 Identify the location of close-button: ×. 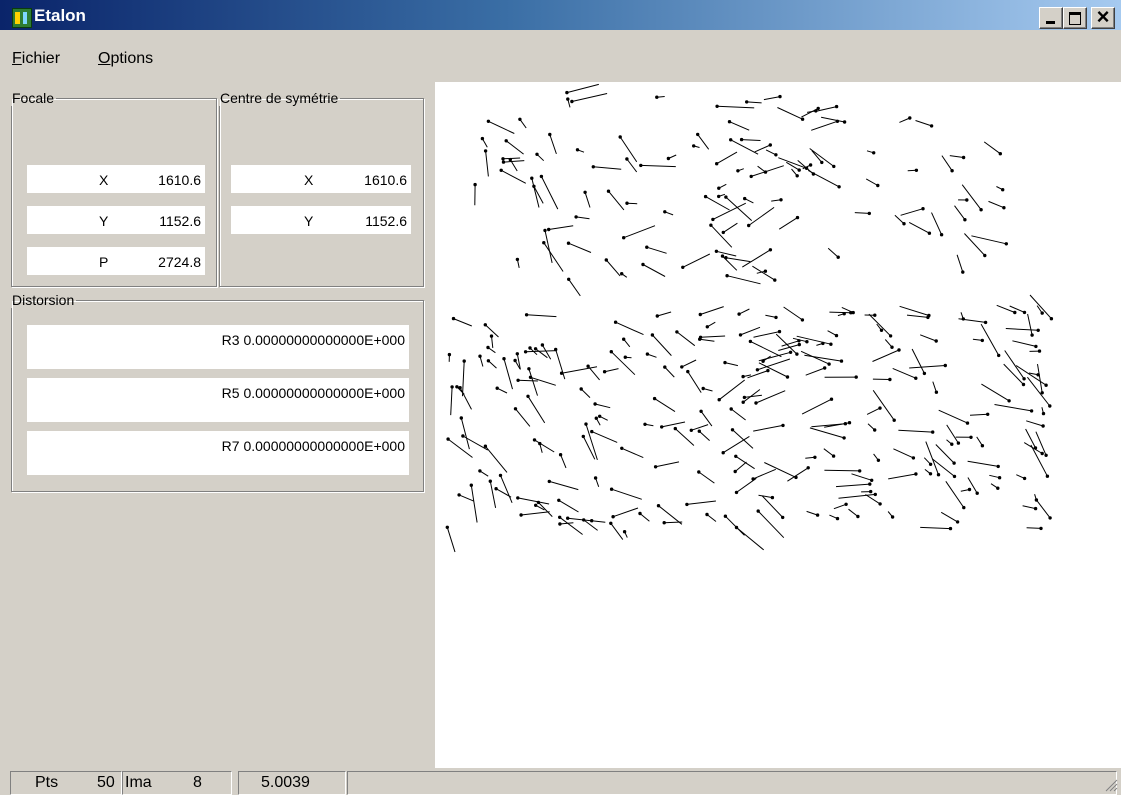
(1103, 17).